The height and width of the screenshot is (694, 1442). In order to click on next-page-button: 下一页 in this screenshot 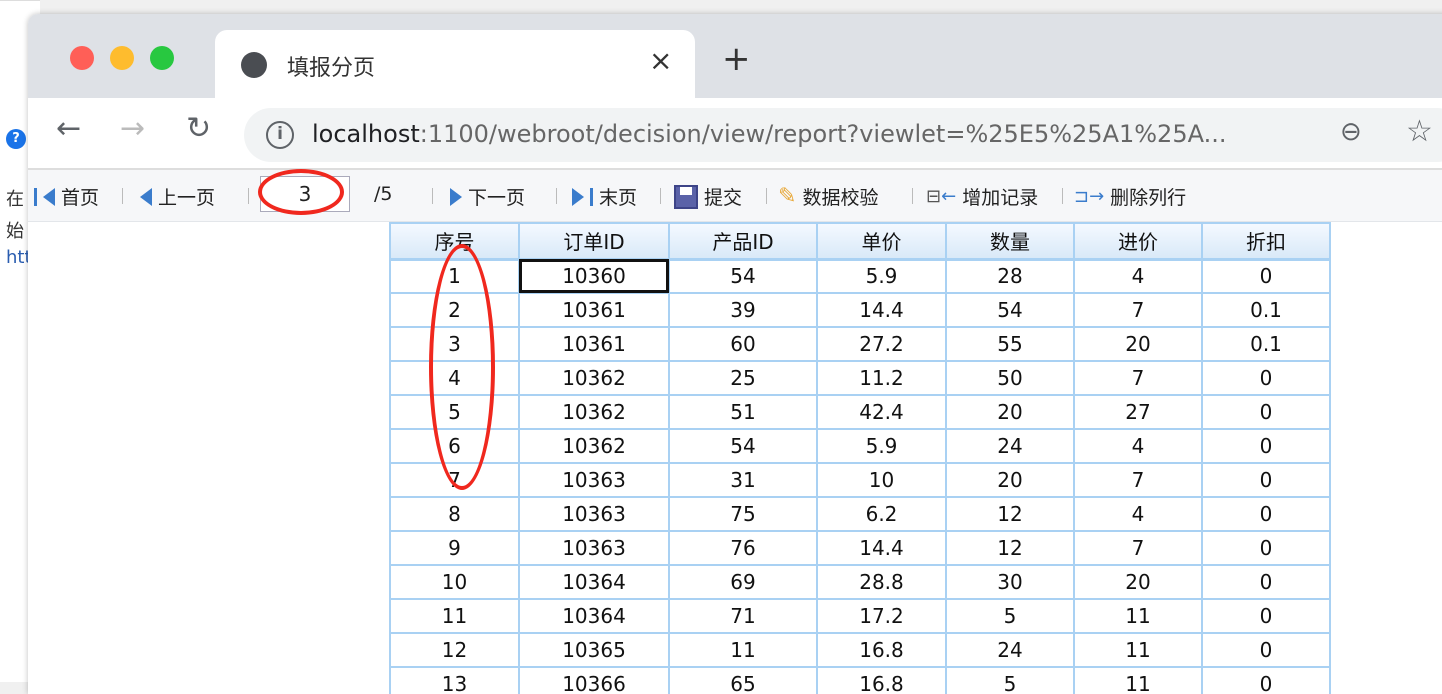, I will do `click(487, 196)`.